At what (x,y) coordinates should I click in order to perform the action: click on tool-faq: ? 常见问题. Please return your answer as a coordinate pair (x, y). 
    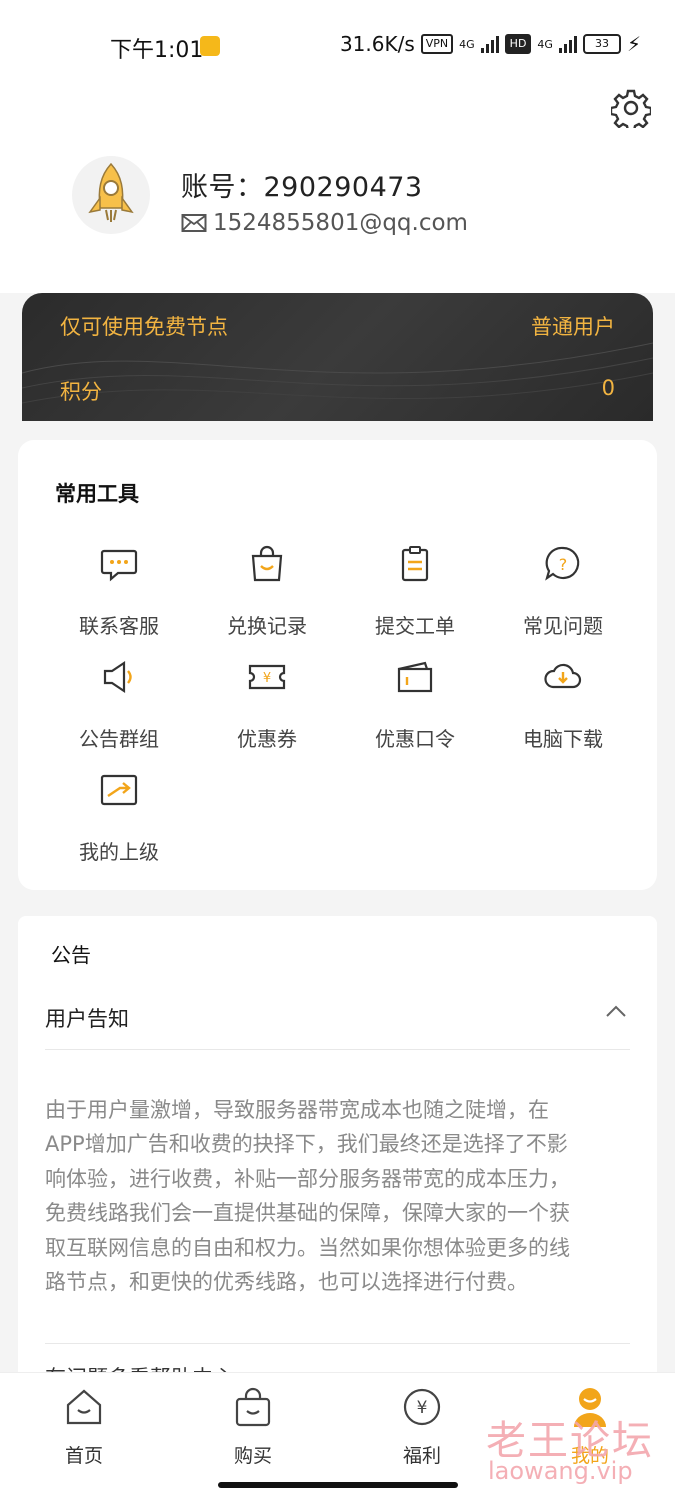
    Looking at the image, I should click on (563, 591).